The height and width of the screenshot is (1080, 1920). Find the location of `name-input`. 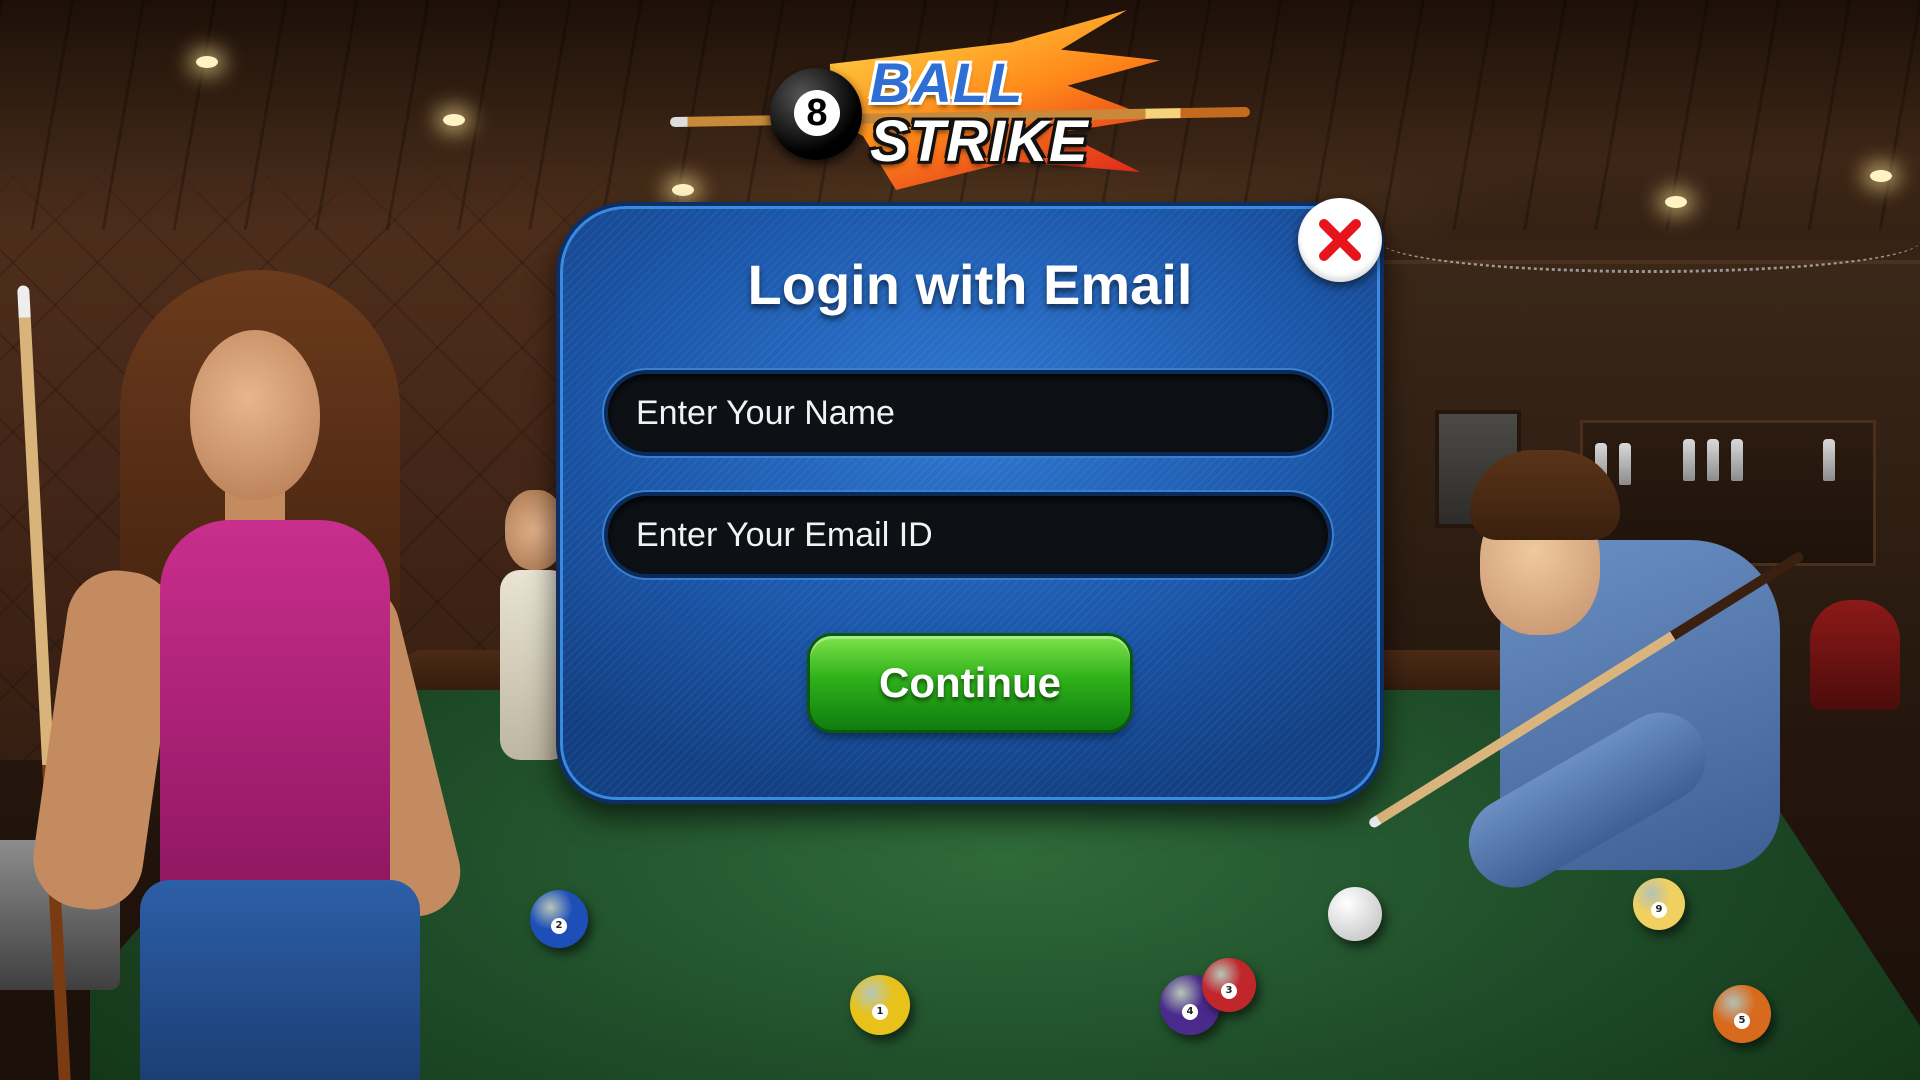

name-input is located at coordinates (968, 413).